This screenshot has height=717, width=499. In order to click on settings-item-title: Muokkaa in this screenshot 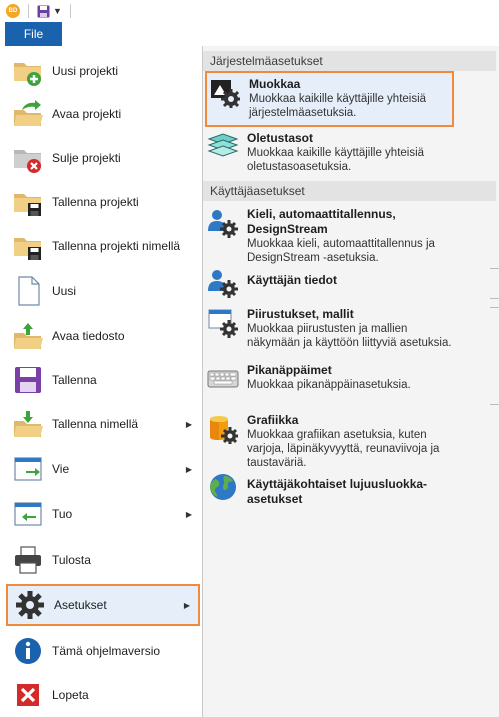, I will do `click(275, 84)`.